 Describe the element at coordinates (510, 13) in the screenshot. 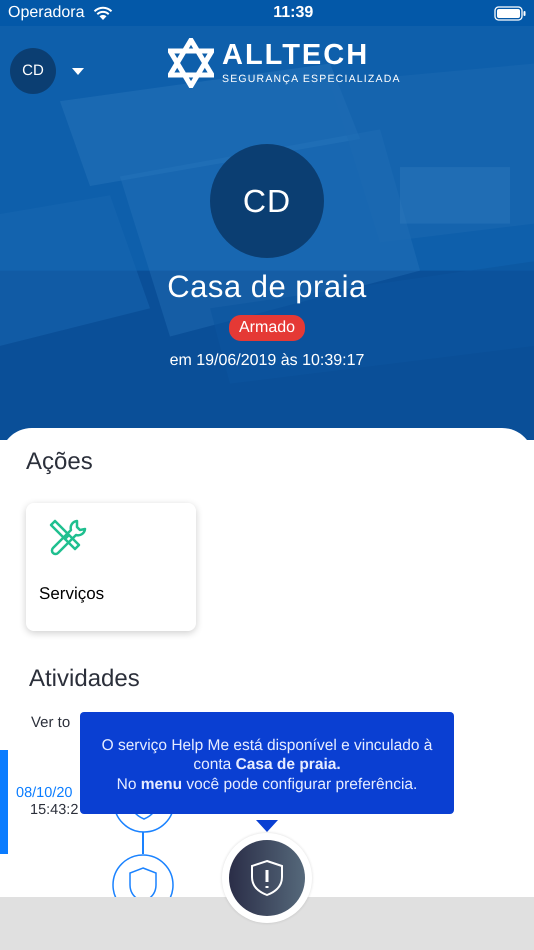

I see `battery-icon` at that location.